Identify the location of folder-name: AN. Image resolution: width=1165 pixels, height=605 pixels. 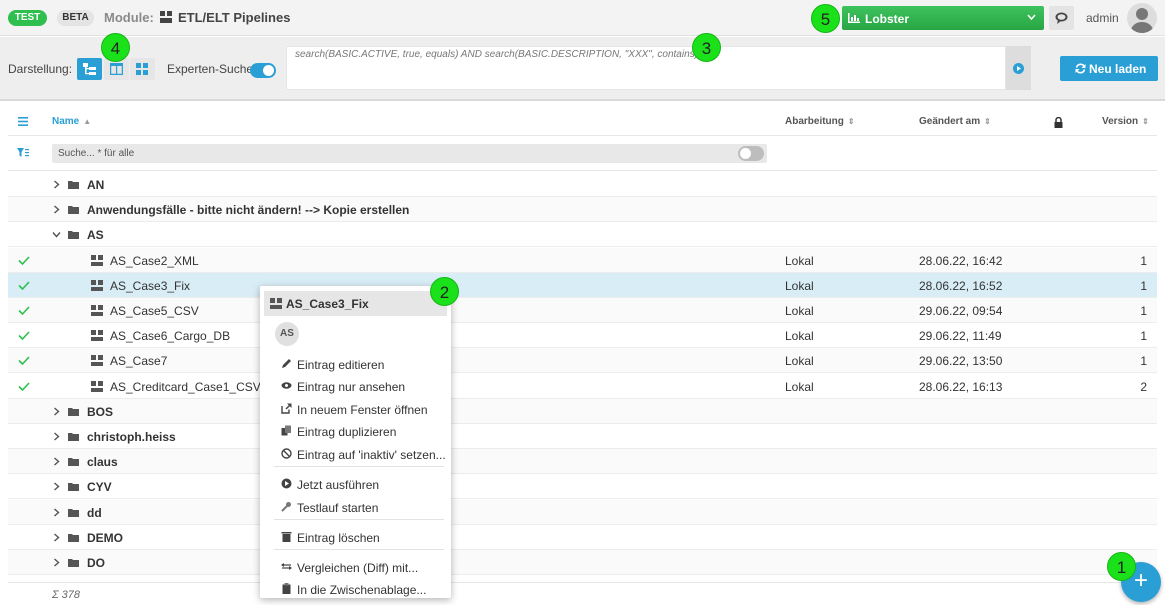
(96, 185).